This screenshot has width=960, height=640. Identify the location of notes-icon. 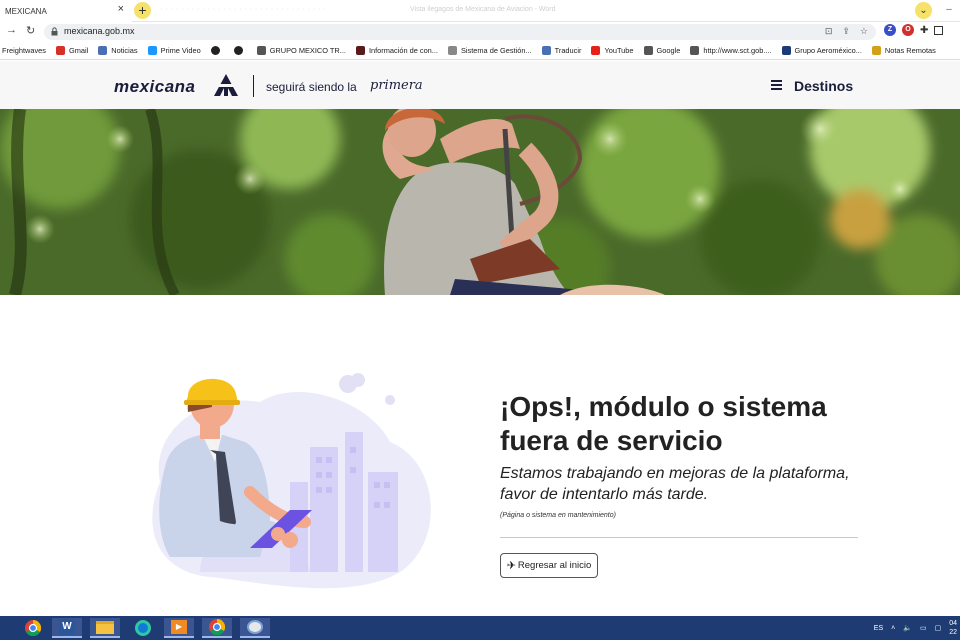
(876, 50).